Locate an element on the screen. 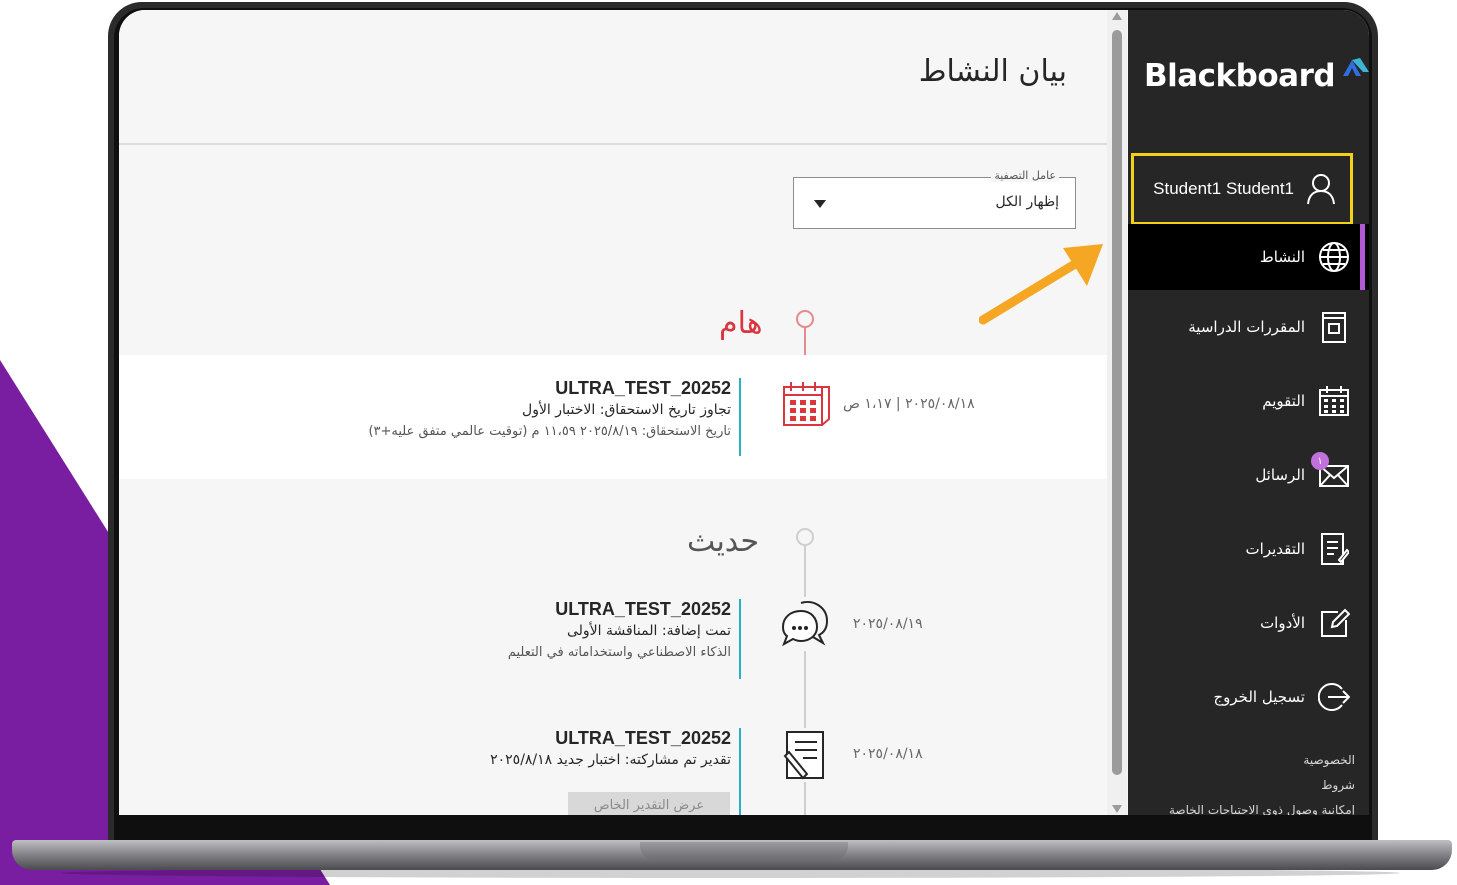  discussion-icon is located at coordinates (806, 624).